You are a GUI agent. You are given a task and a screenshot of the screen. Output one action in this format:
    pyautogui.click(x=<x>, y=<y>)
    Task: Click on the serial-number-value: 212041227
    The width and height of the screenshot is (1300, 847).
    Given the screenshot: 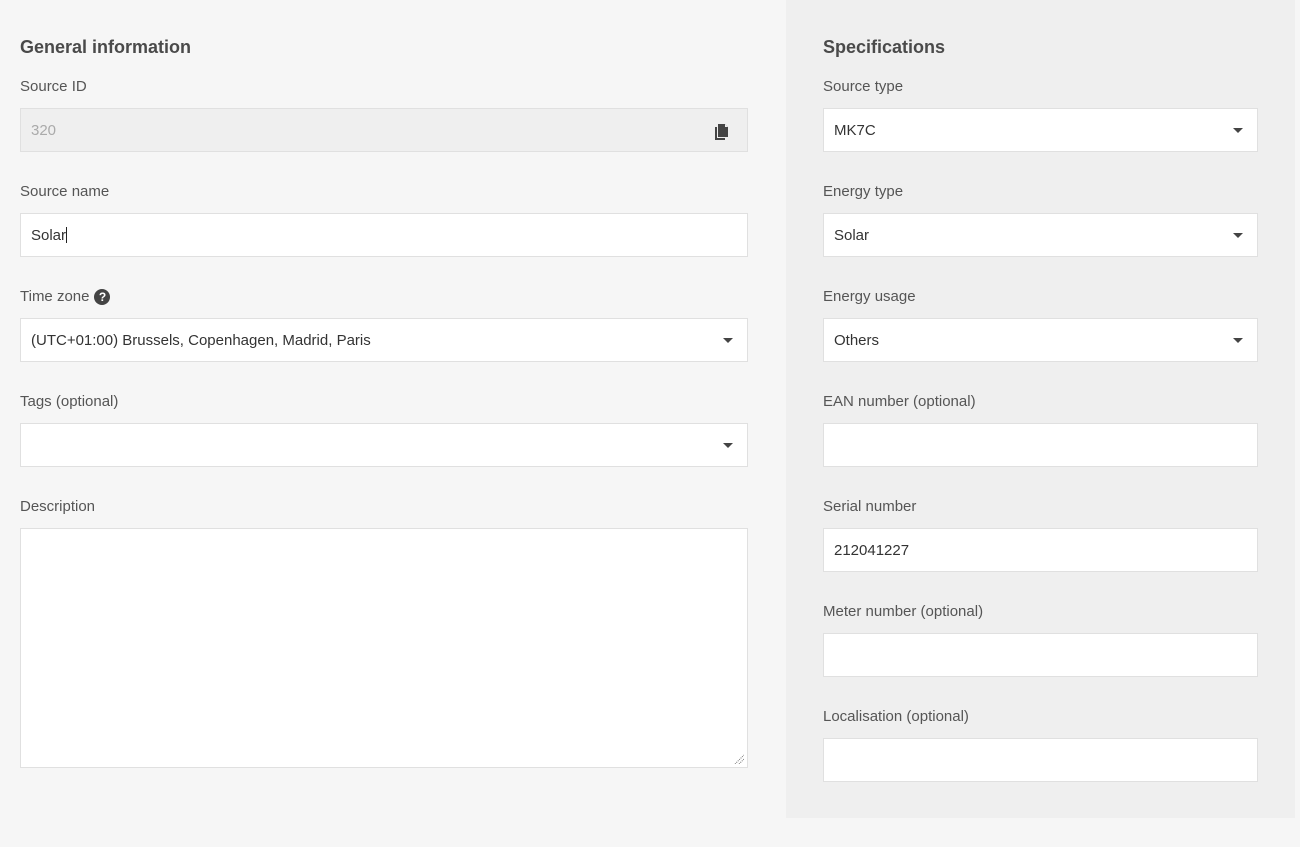 What is the action you would take?
    pyautogui.click(x=872, y=550)
    